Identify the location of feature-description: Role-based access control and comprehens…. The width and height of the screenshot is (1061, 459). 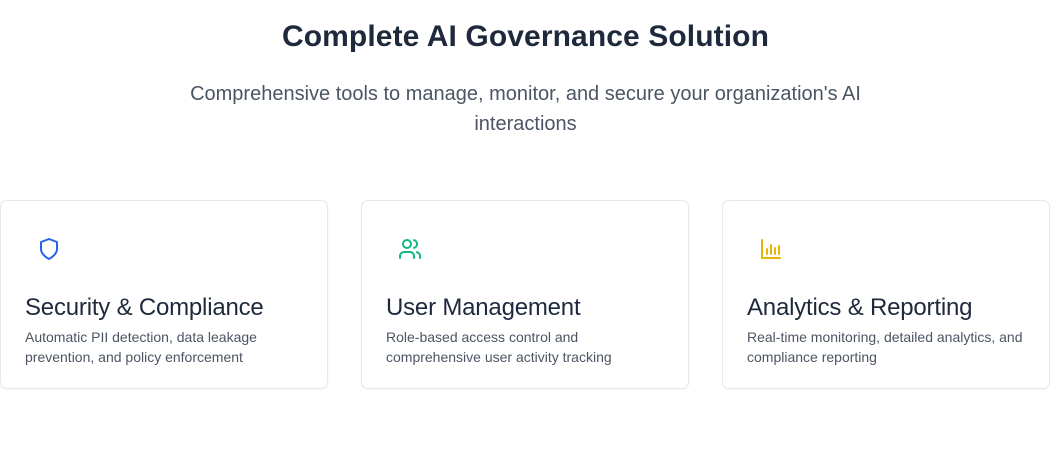
(499, 347).